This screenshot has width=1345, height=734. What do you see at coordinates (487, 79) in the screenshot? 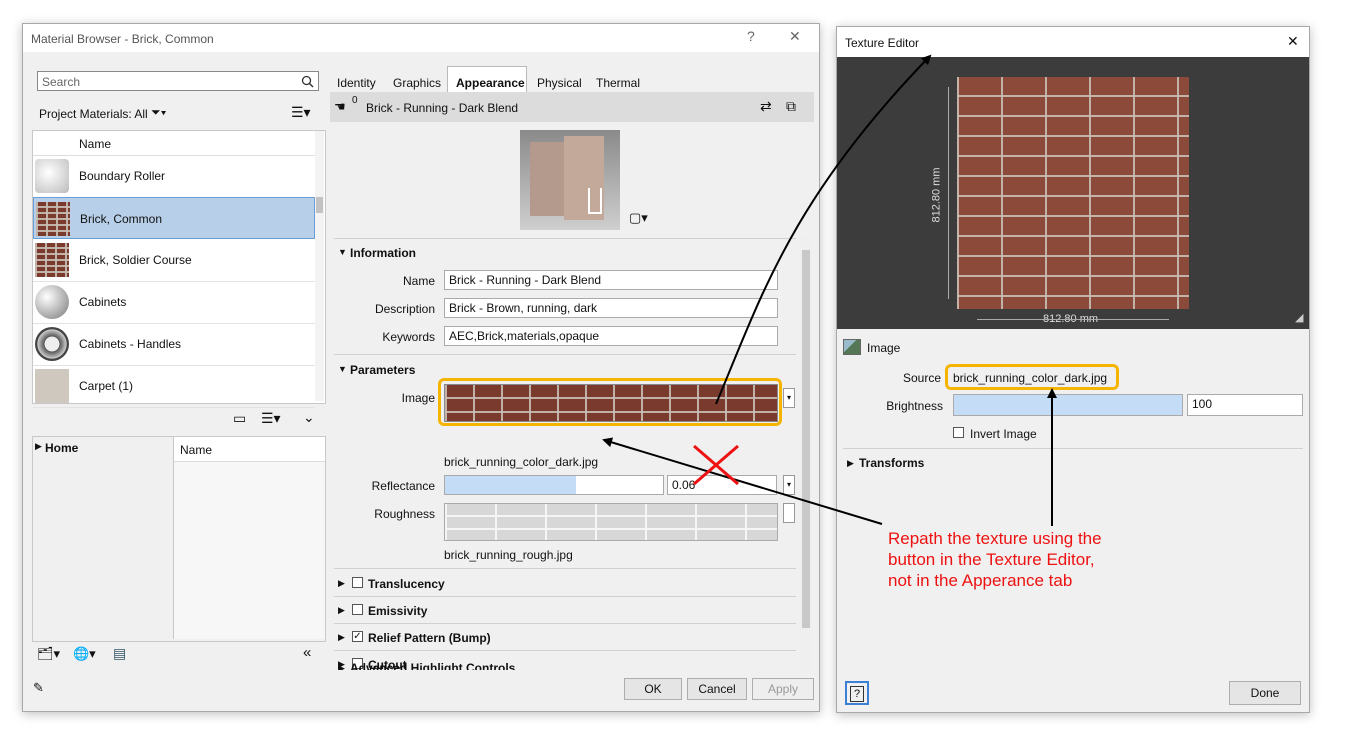
I see `tab-appearance-active: Appearance` at bounding box center [487, 79].